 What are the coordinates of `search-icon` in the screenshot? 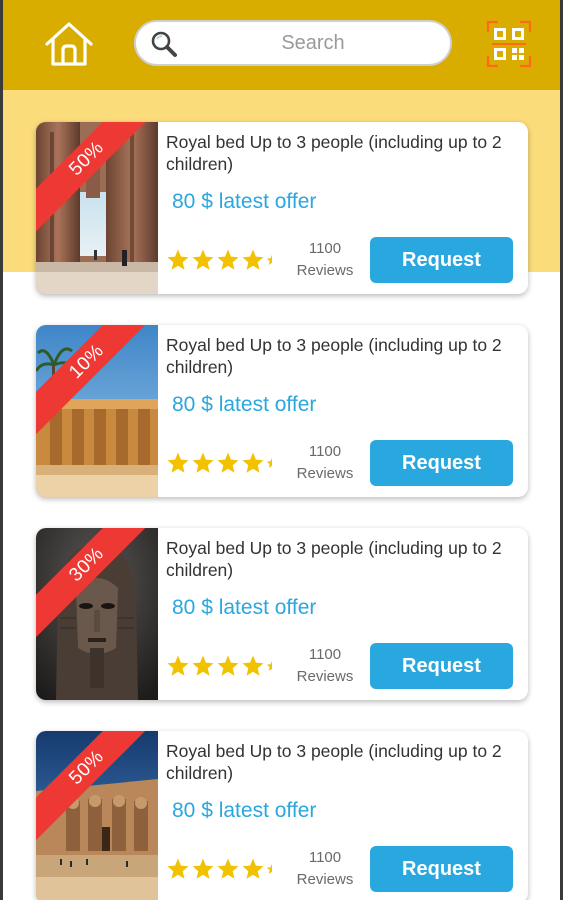 It's located at (164, 44).